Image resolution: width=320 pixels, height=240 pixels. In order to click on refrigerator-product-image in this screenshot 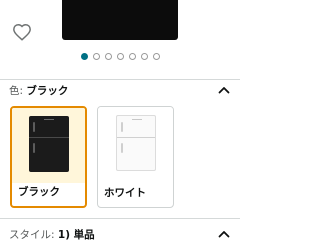, I will do `click(120, 20)`.